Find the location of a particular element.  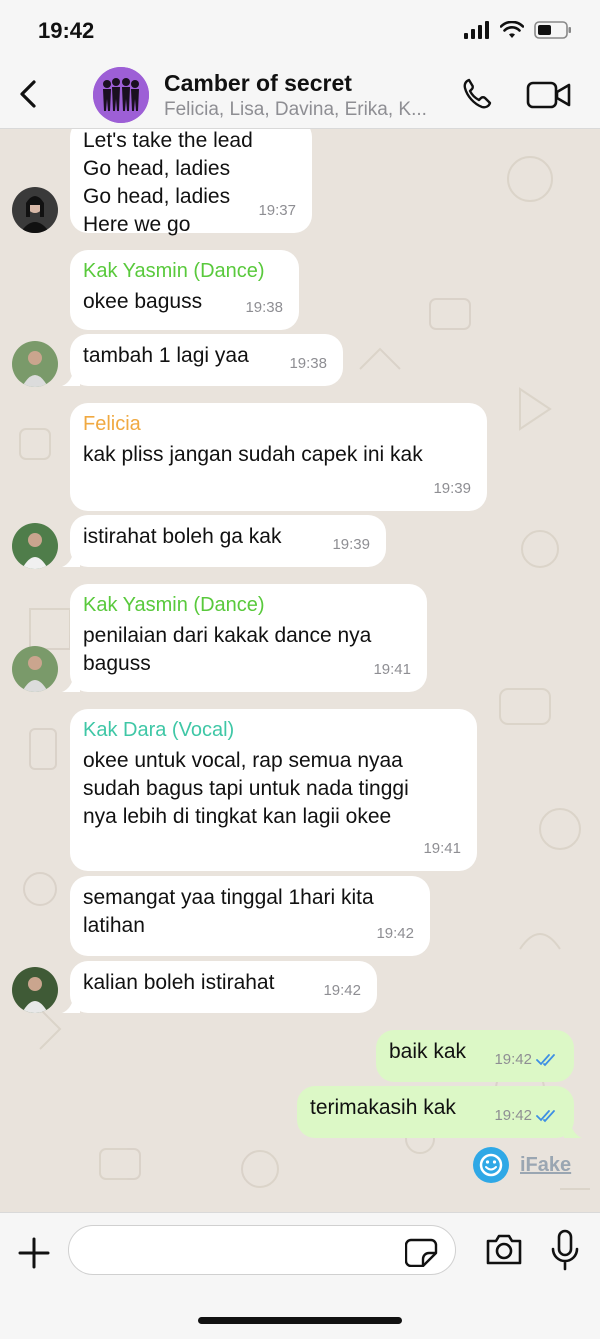

status-icons is located at coordinates (518, 30).